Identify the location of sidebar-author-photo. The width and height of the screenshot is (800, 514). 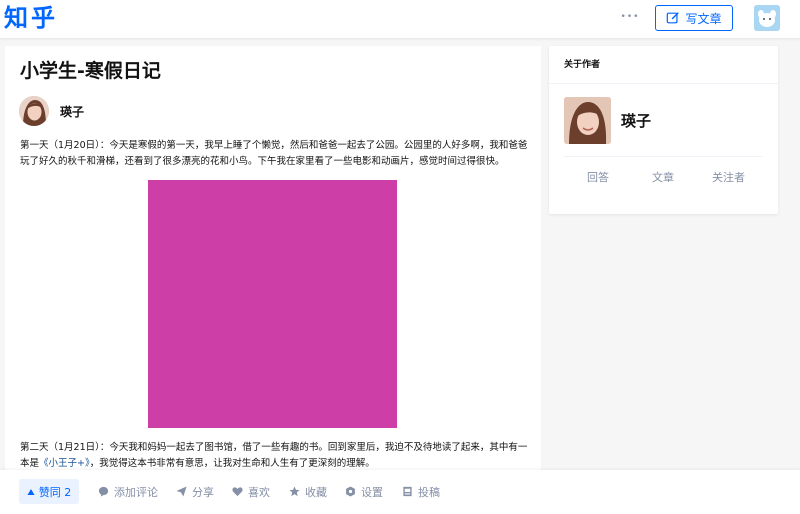
(587, 120).